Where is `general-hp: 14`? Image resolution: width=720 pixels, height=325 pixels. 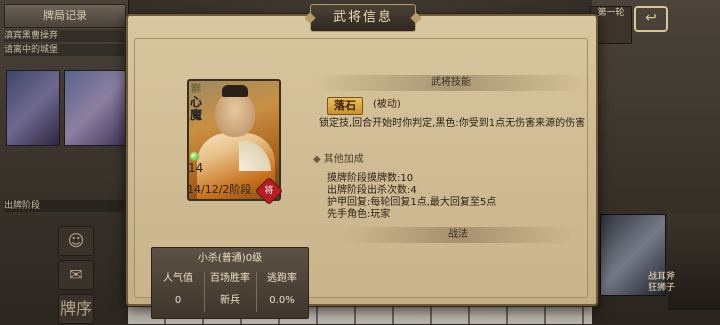
general-hp: 14 is located at coordinates (196, 168).